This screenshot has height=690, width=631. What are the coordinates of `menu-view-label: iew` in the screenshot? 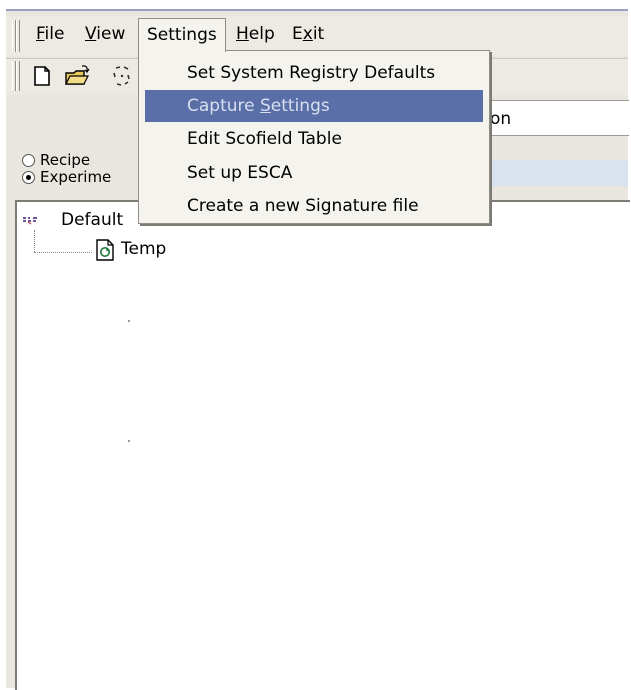 It's located at (111, 34).